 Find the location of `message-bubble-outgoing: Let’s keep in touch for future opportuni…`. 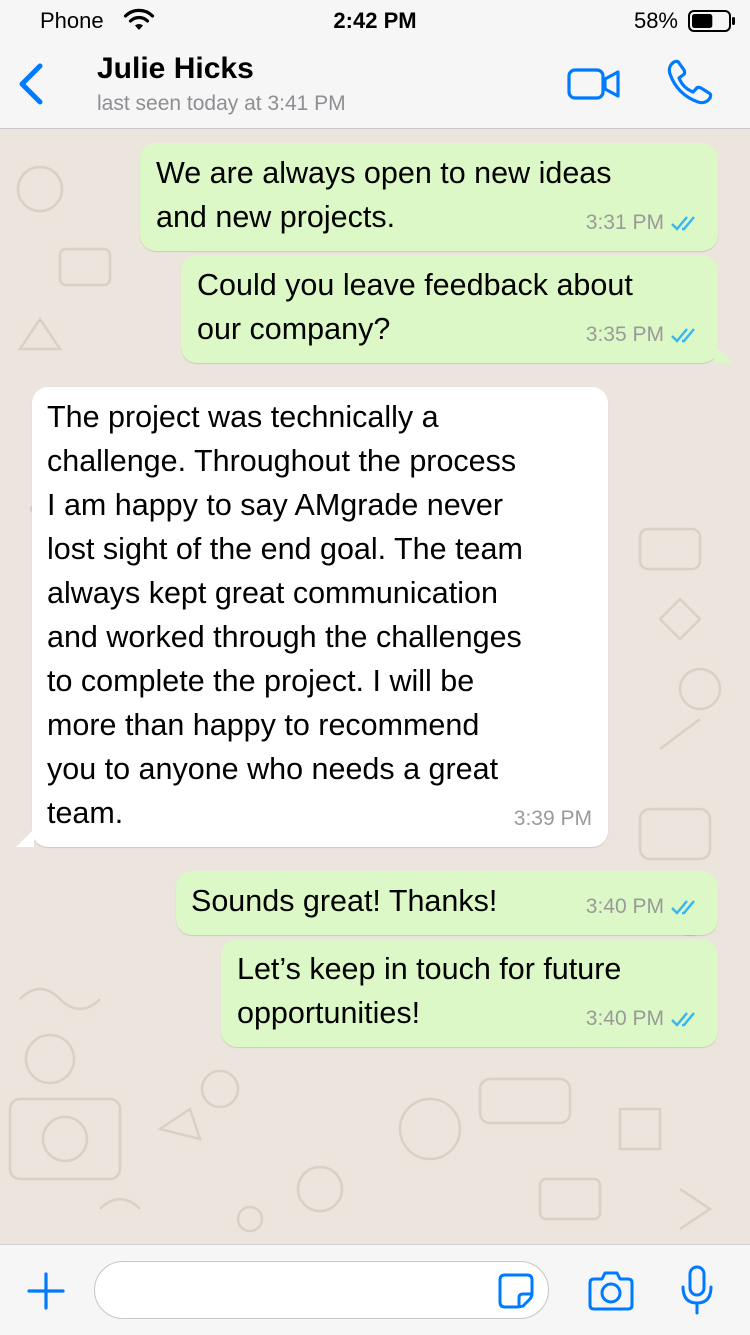

message-bubble-outgoing: Let’s keep in touch for future opportuni… is located at coordinates (469, 993).